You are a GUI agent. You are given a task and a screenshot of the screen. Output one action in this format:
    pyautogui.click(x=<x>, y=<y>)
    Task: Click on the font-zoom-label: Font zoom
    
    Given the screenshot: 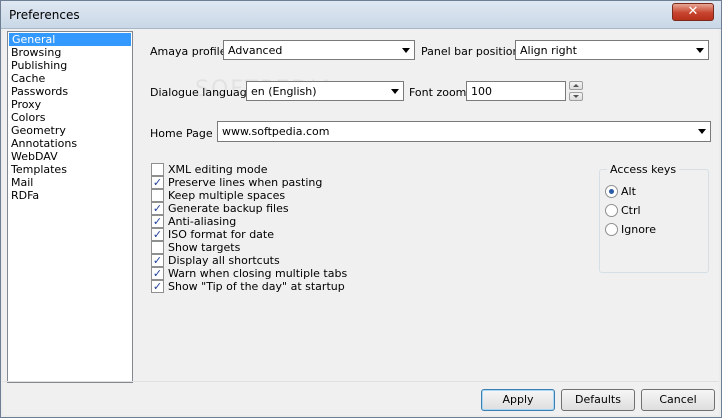 What is the action you would take?
    pyautogui.click(x=438, y=92)
    